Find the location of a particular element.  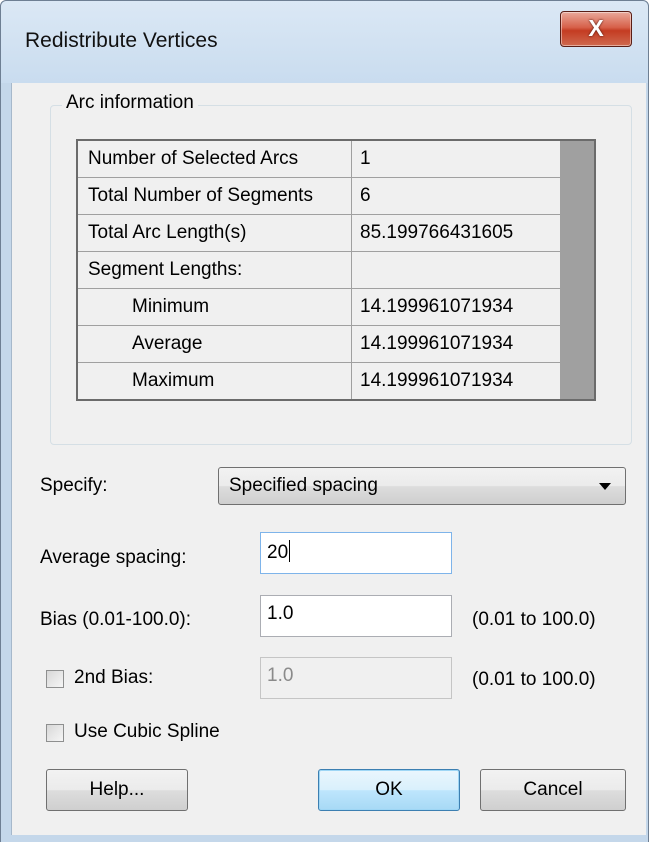

cancel-button: Cancel is located at coordinates (553, 790).